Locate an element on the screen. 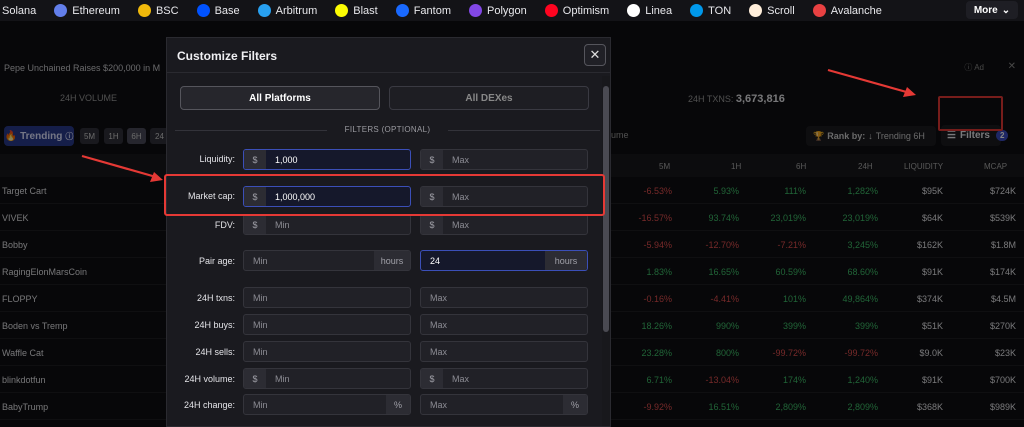 This screenshot has height=427, width=1024. sells-24h-min-field: Min is located at coordinates (327, 351).